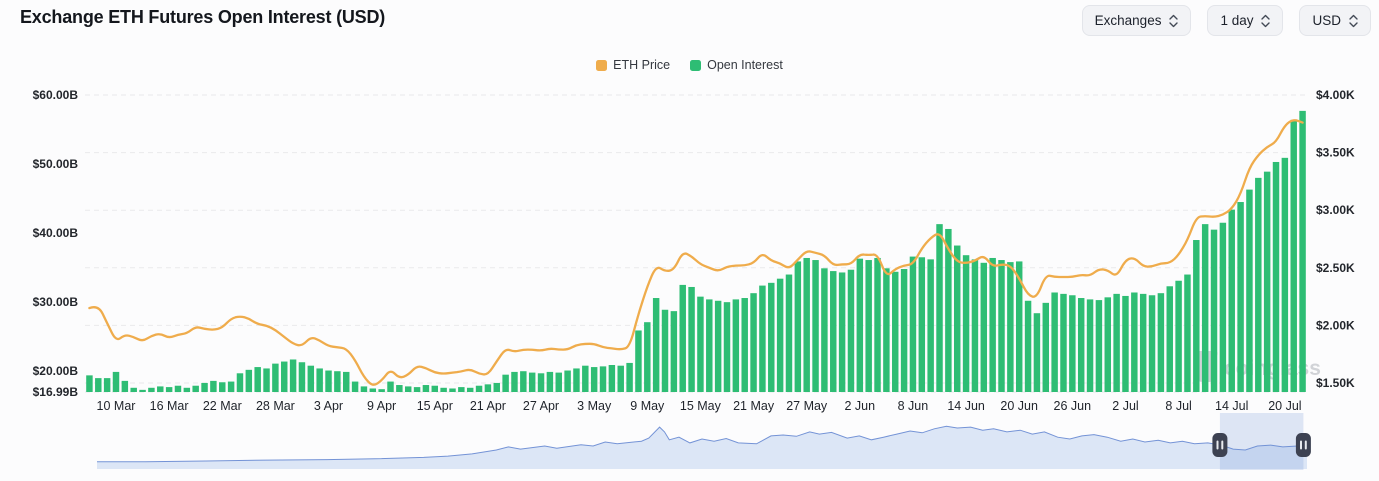  Describe the element at coordinates (116, 406) in the screenshot. I see `x-axis-label: 10 Mar` at that location.